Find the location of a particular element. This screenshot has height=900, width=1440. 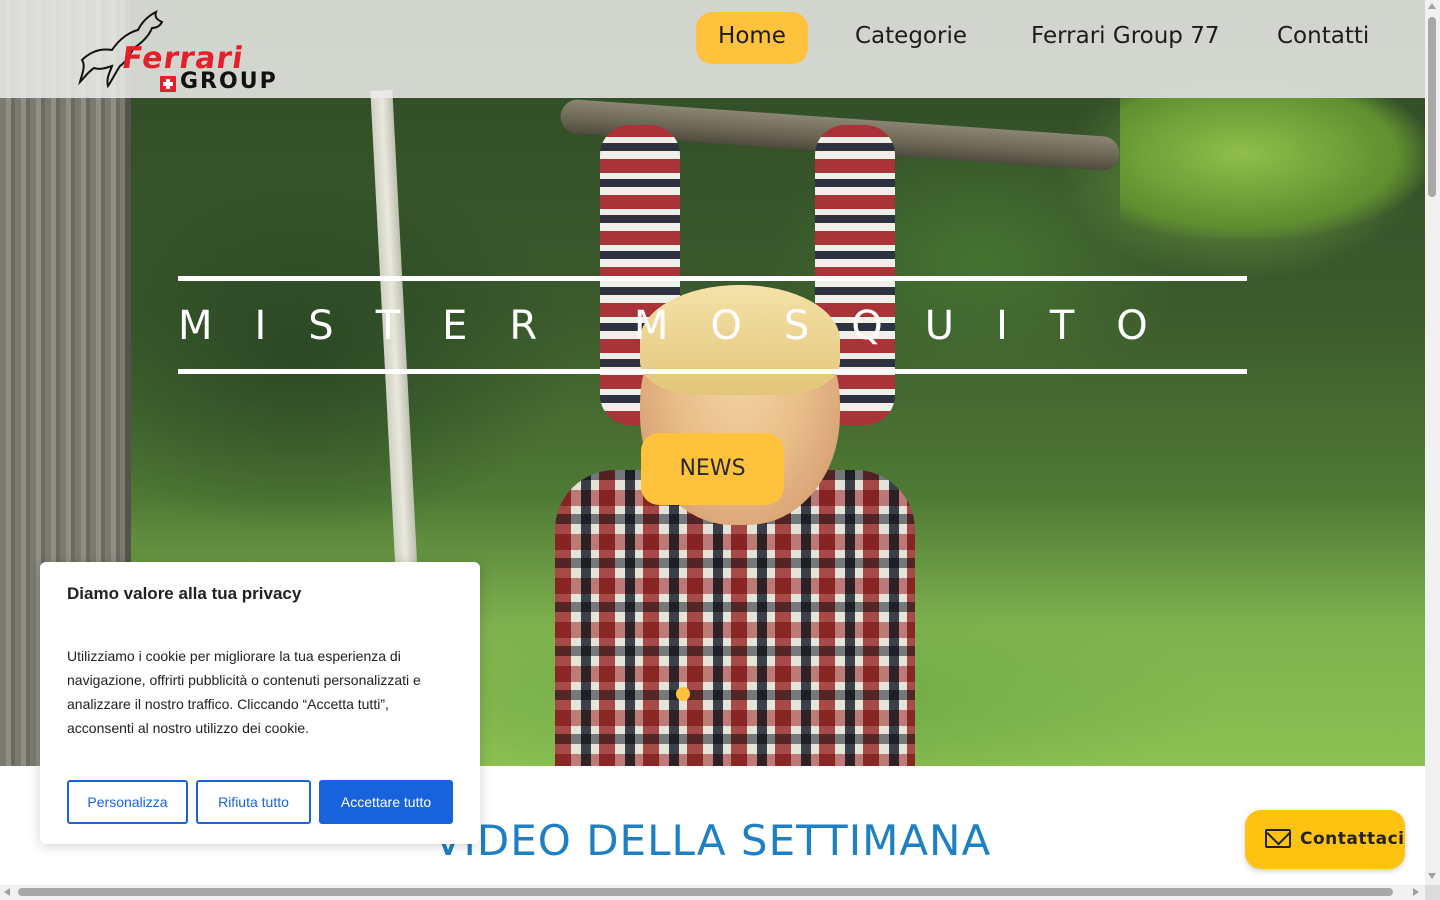

cookie-title: Diamo valore alla tua privacy is located at coordinates (184, 593).